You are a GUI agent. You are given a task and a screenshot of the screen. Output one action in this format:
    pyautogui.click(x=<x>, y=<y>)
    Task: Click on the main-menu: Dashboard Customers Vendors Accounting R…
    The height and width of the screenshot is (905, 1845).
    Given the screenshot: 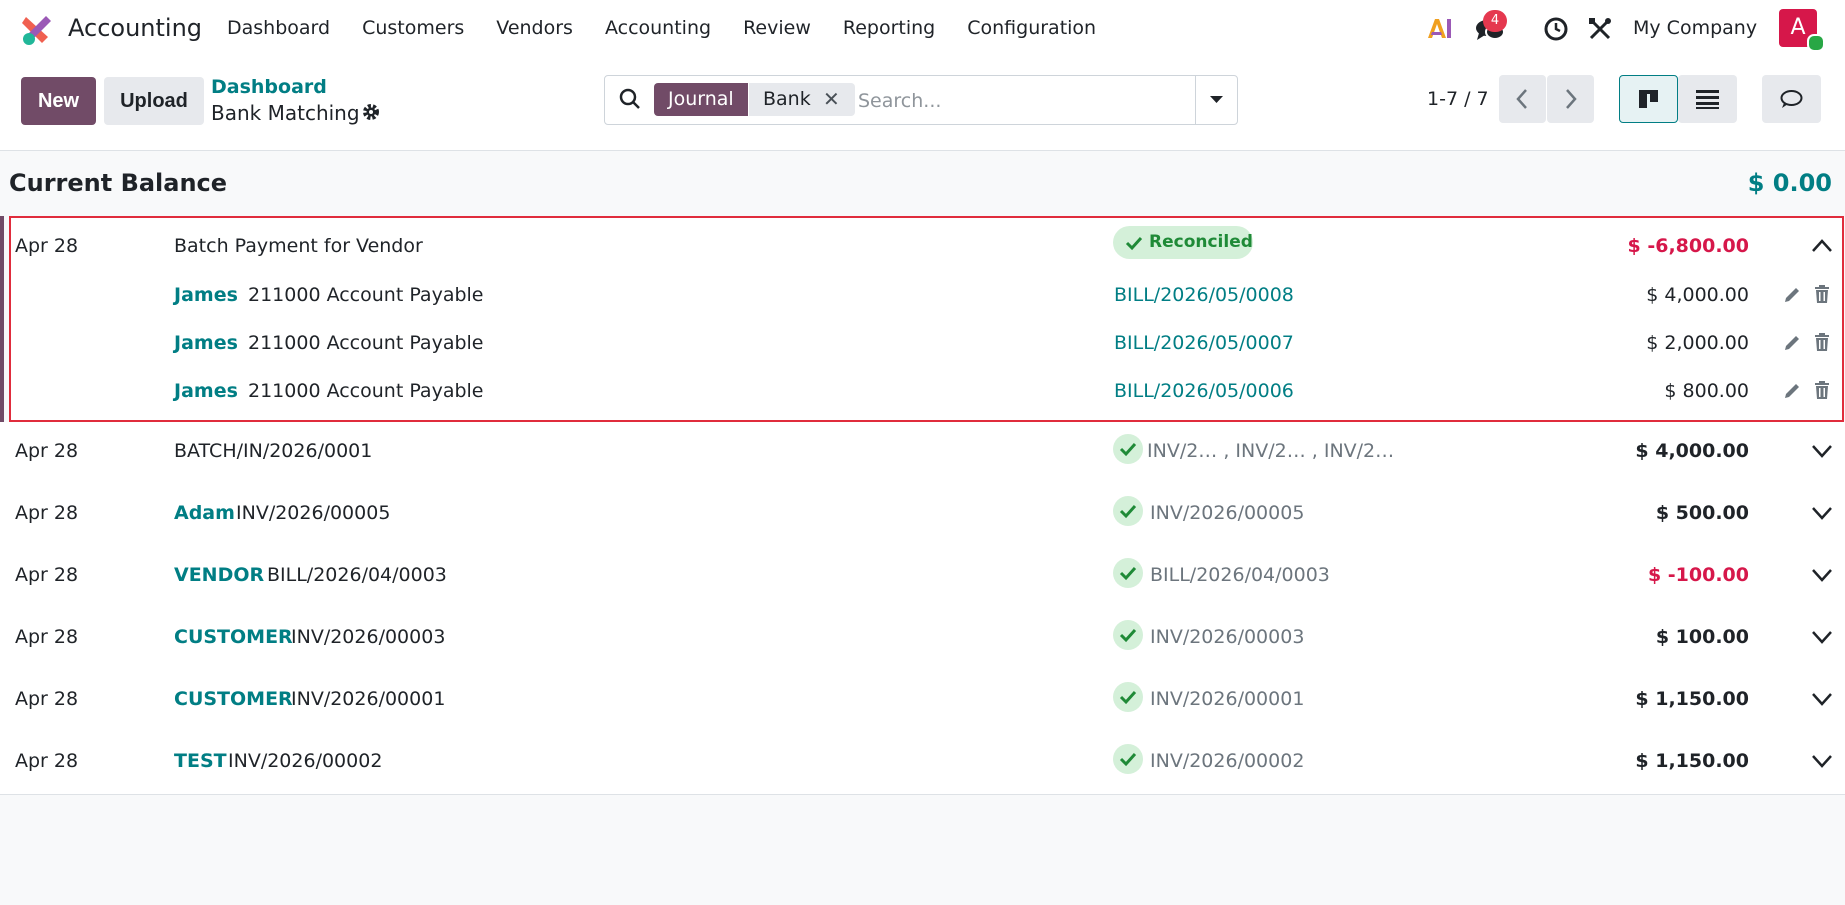 What is the action you would take?
    pyautogui.click(x=677, y=28)
    